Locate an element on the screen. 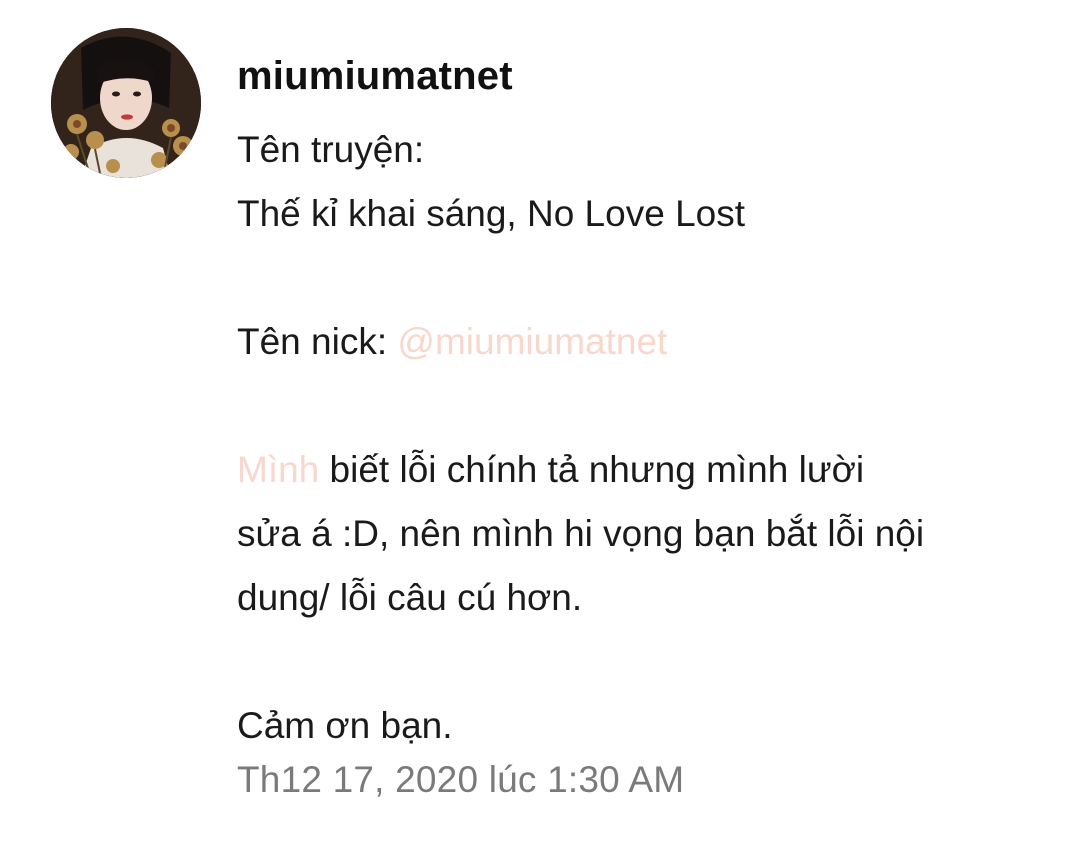  avatar-image is located at coordinates (126, 103).